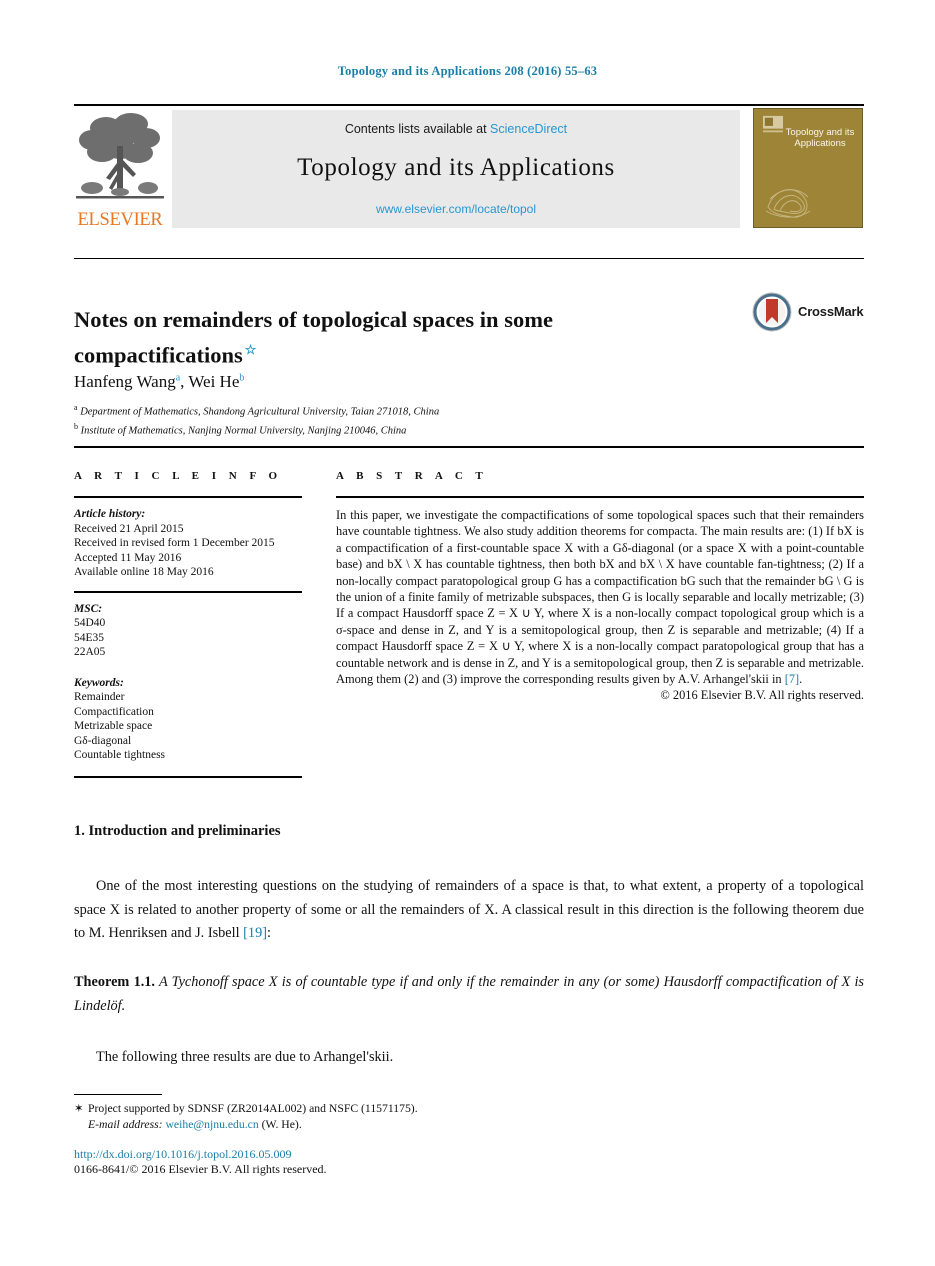 The width and height of the screenshot is (935, 1266). Describe the element at coordinates (120, 156) in the screenshot. I see `elsevier-tree-icon` at that location.